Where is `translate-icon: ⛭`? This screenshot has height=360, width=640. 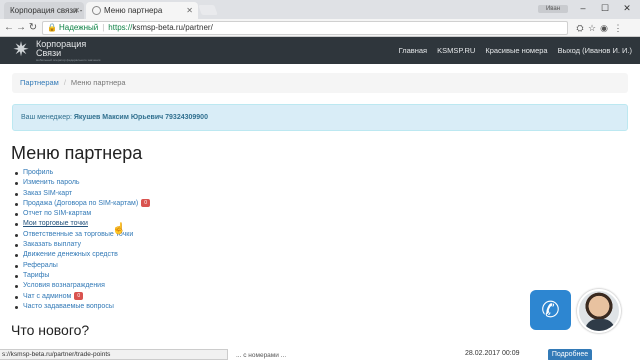 translate-icon: ⛭ is located at coordinates (580, 28).